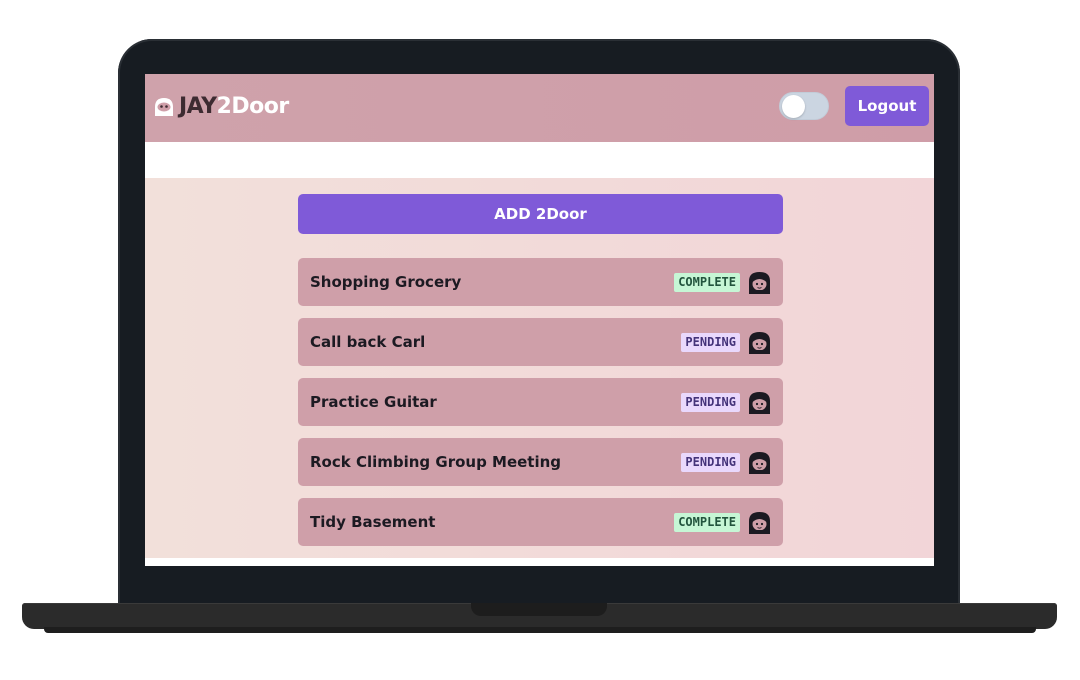 The width and height of the screenshot is (1080, 680). What do you see at coordinates (539, 609) in the screenshot?
I see `laptop-notch` at bounding box center [539, 609].